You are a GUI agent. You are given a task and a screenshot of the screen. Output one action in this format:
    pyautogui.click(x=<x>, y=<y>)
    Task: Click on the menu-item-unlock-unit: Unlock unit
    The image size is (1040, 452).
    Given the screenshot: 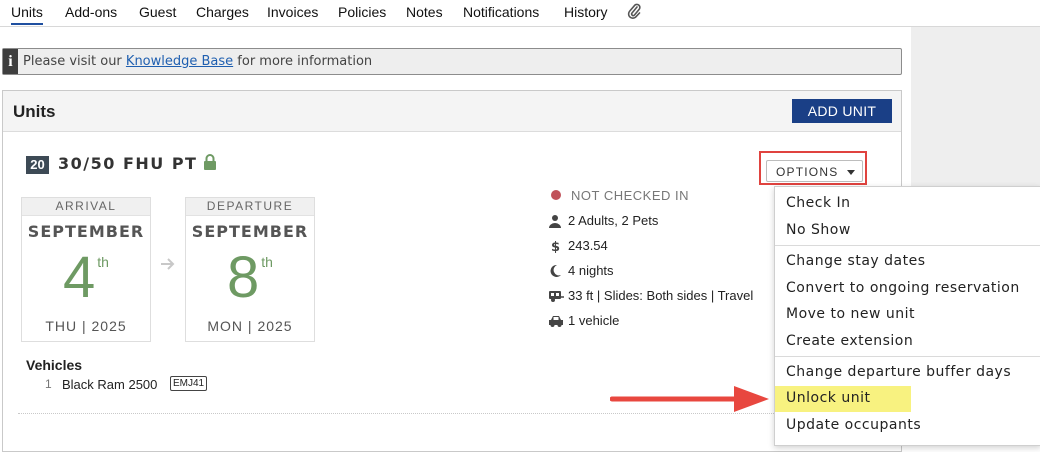 What is the action you would take?
    pyautogui.click(x=843, y=399)
    